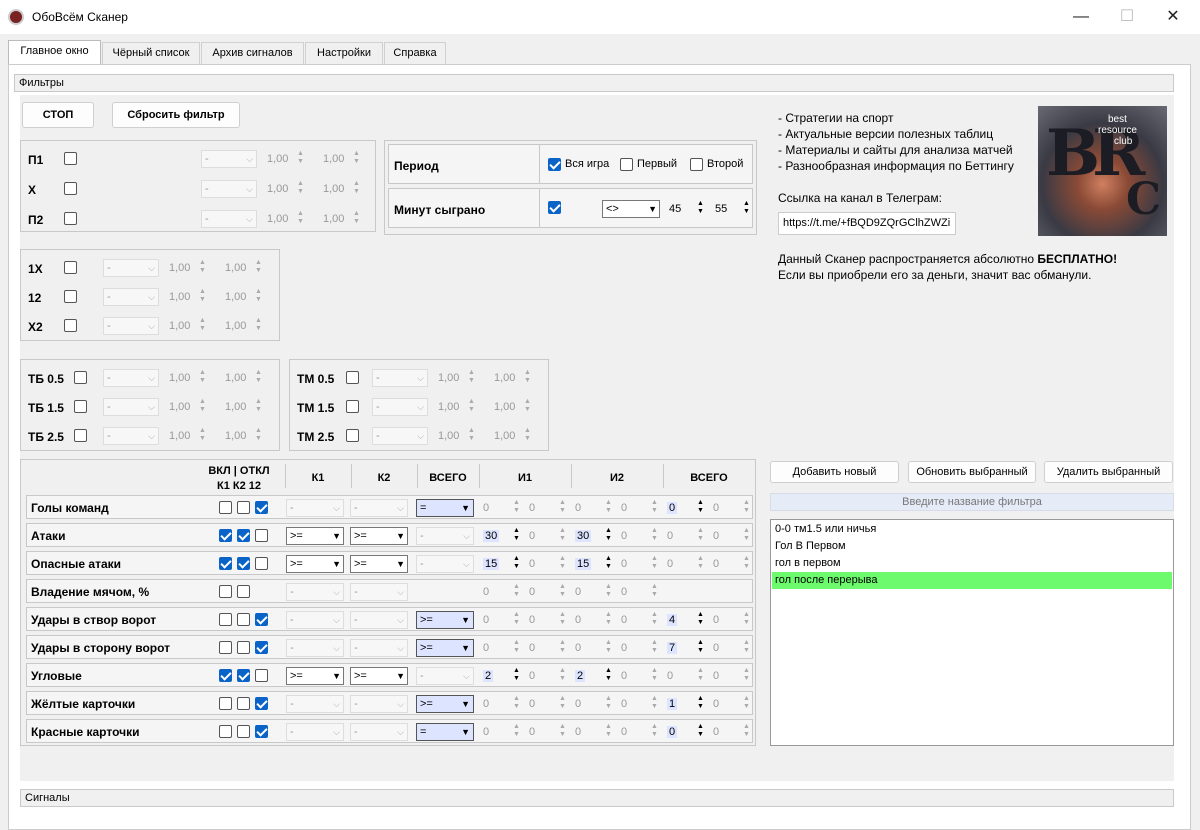  What do you see at coordinates (1081, 17) in the screenshot?
I see `minimize-button: —` at bounding box center [1081, 17].